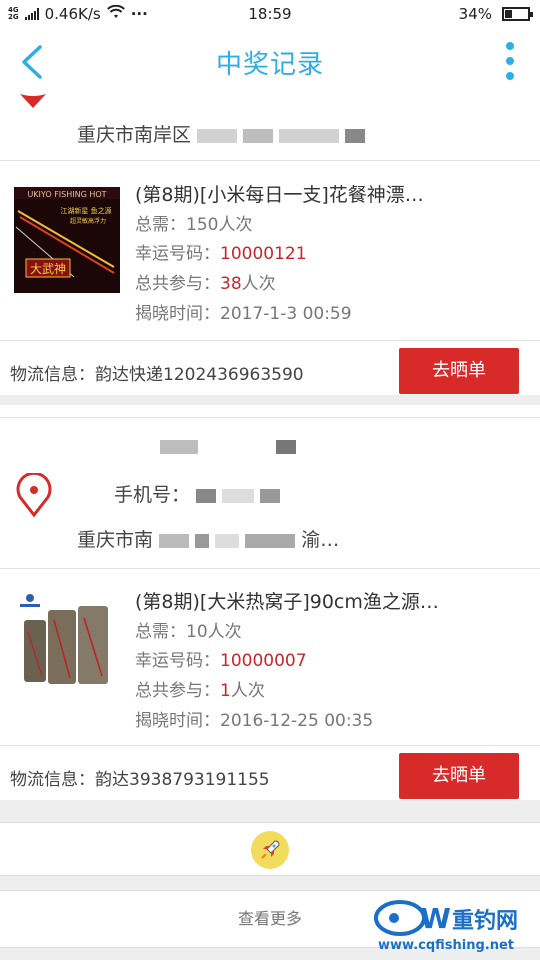 The height and width of the screenshot is (960, 540). What do you see at coordinates (194, 225) in the screenshot?
I see `total-needed: 总需：150人次` at bounding box center [194, 225].